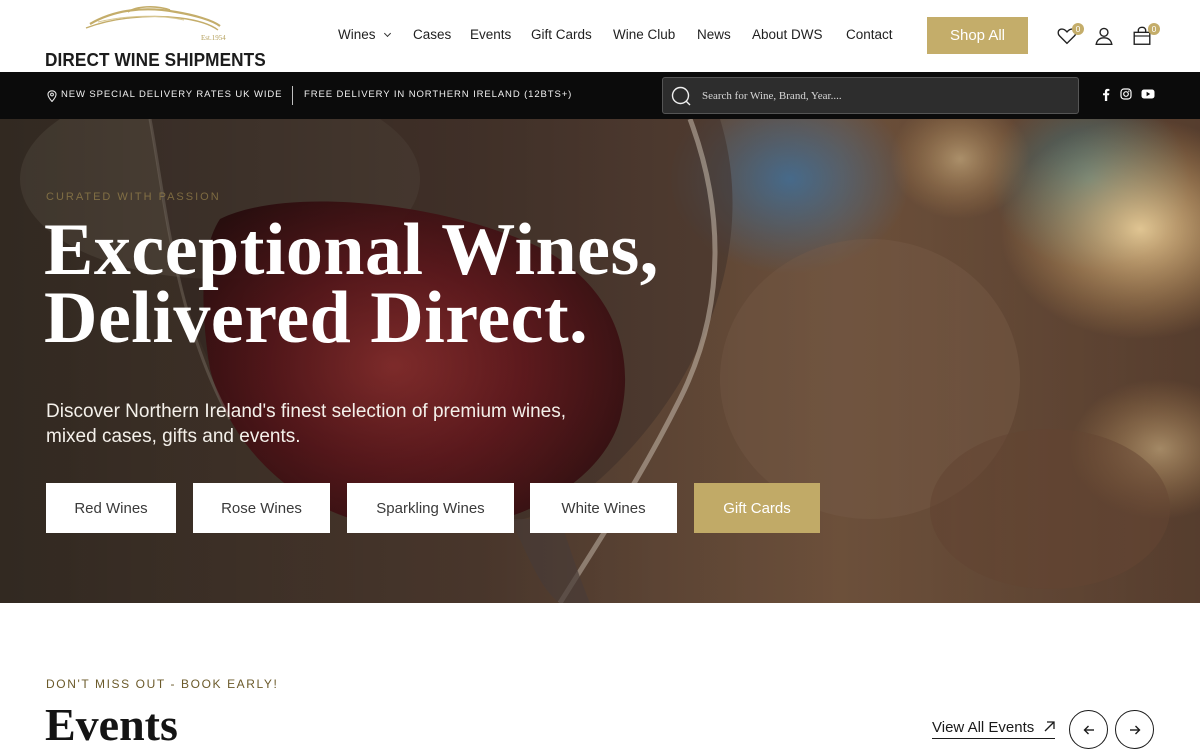 The width and height of the screenshot is (1200, 750). What do you see at coordinates (52, 96) in the screenshot?
I see `location-pin-icon` at bounding box center [52, 96].